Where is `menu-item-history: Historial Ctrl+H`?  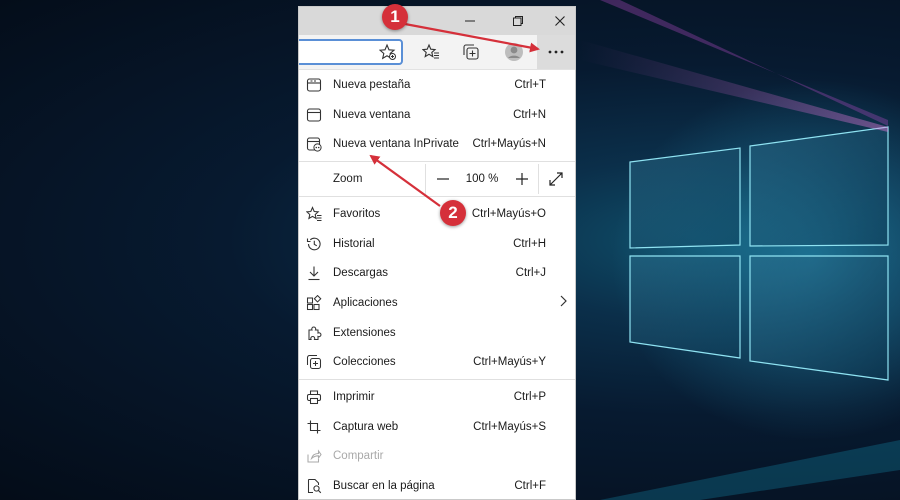
menu-item-history: Historial Ctrl+H is located at coordinates (437, 244).